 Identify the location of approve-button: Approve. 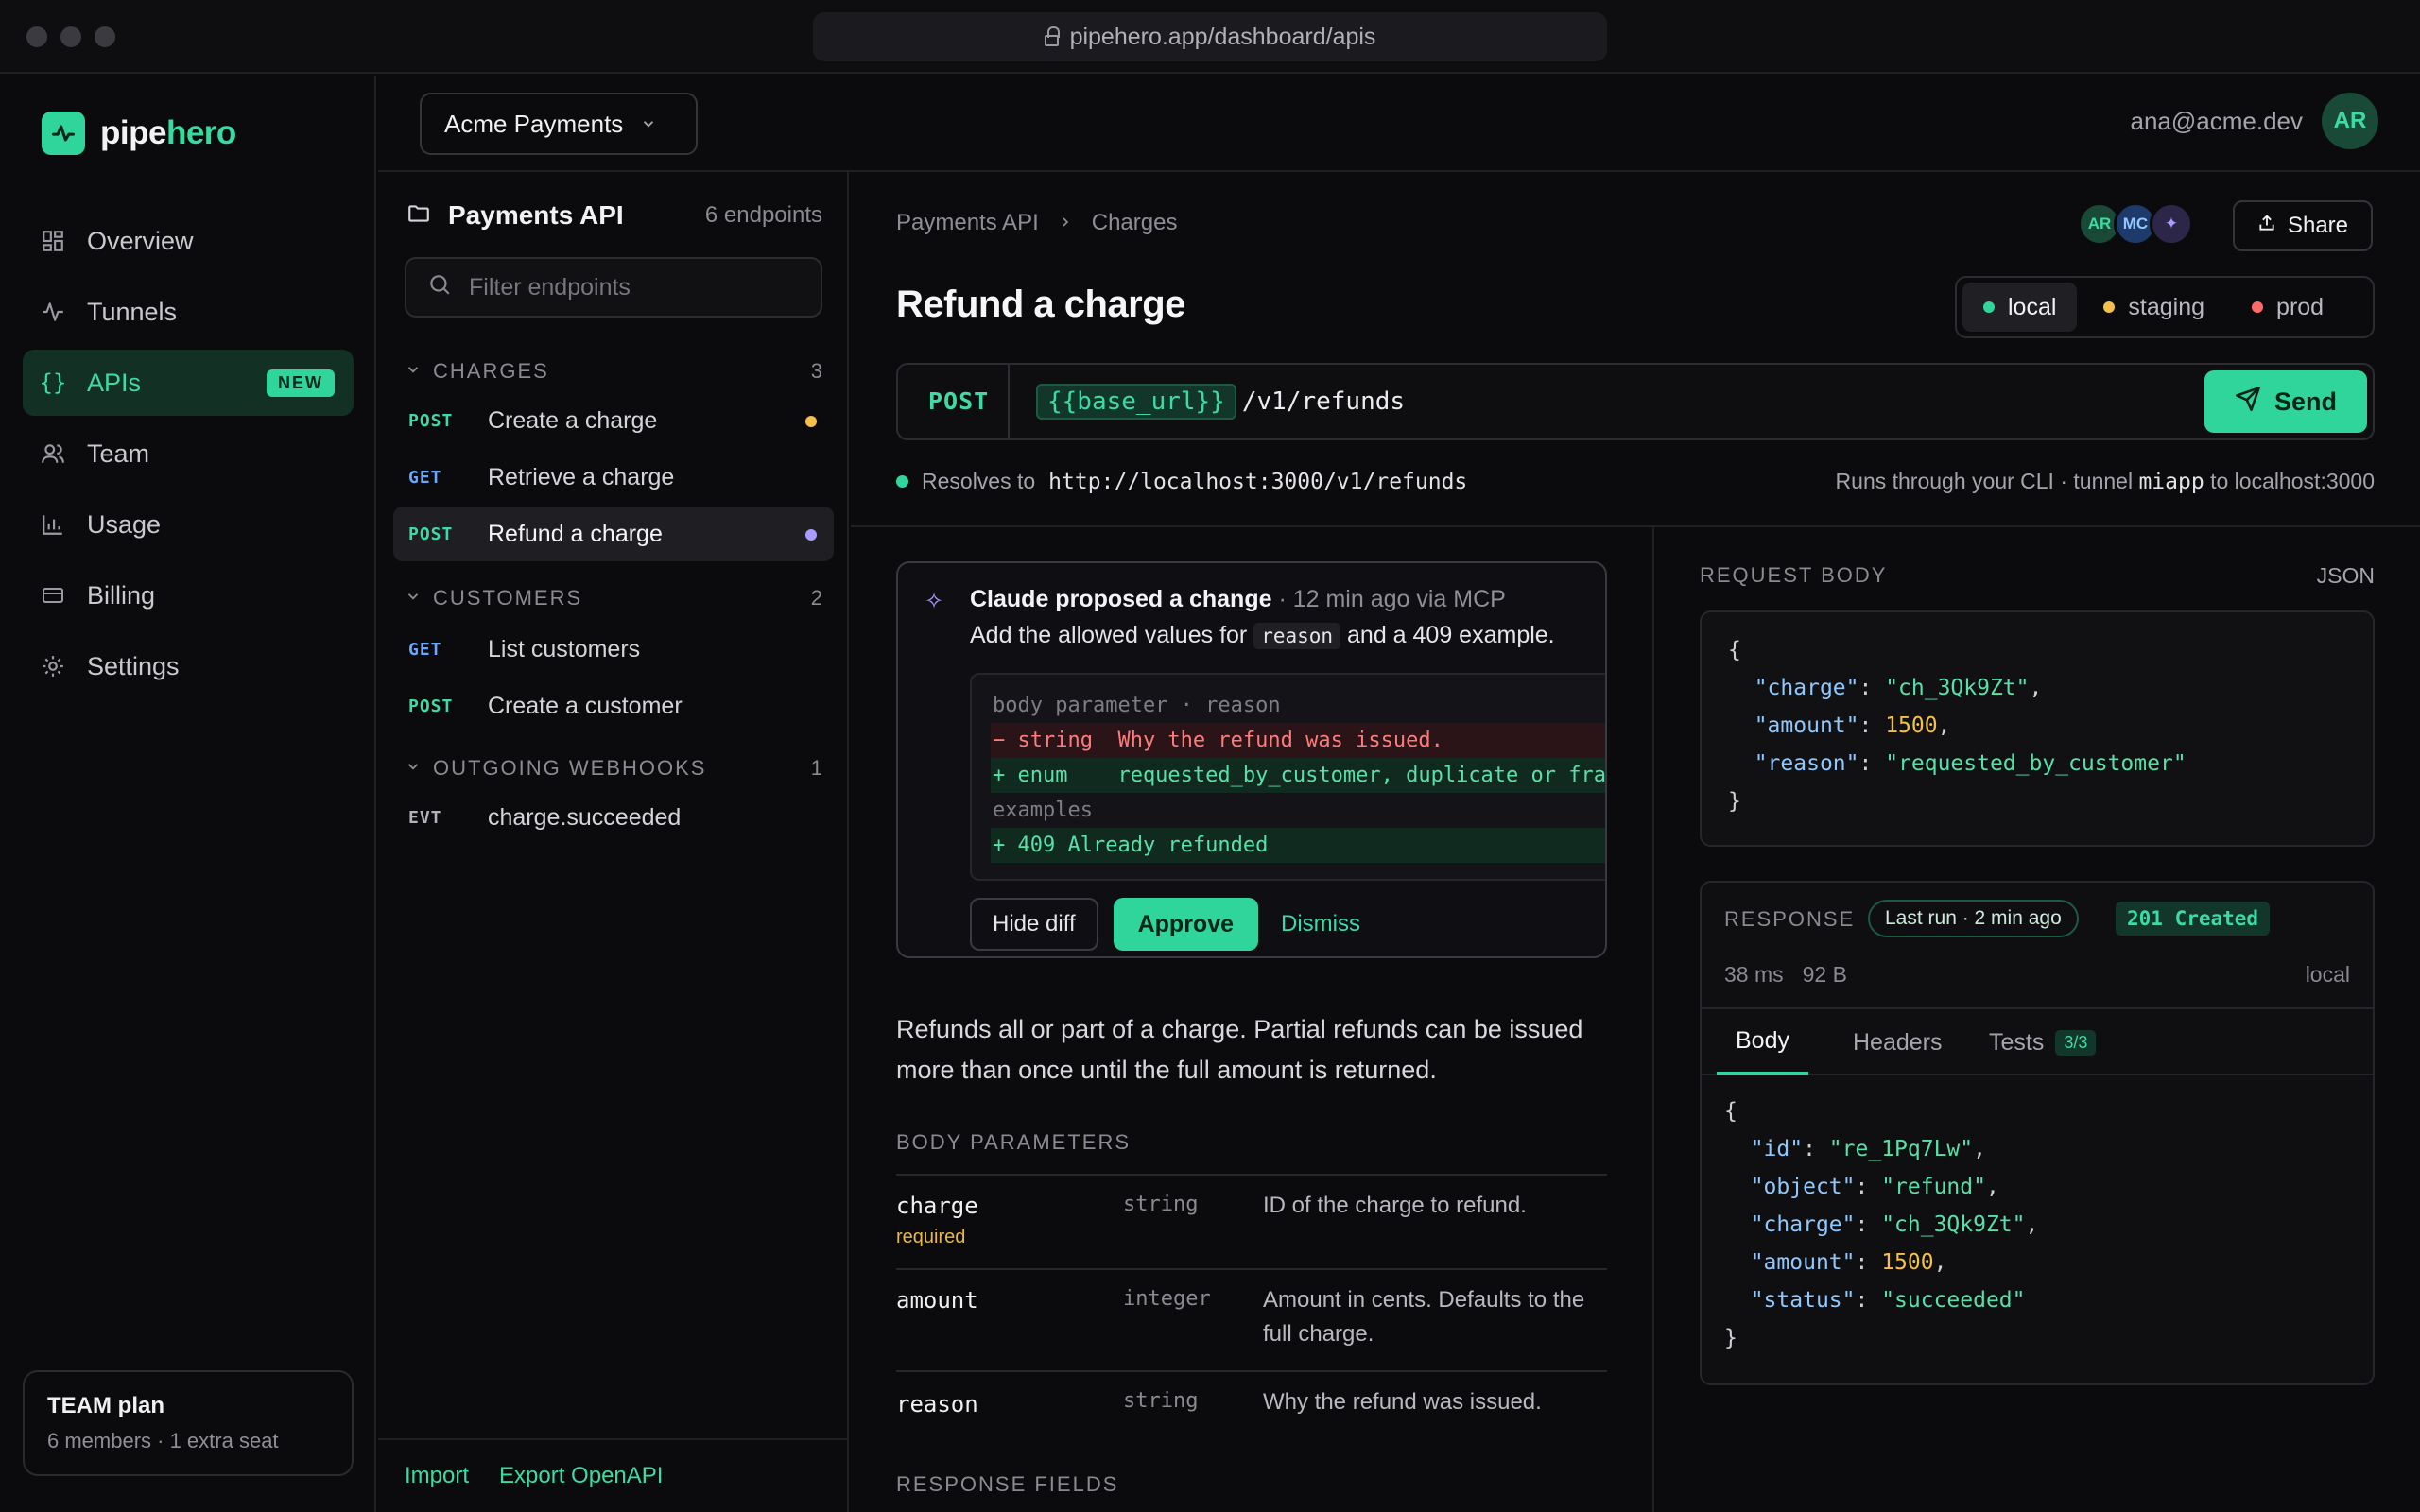
(1186, 924).